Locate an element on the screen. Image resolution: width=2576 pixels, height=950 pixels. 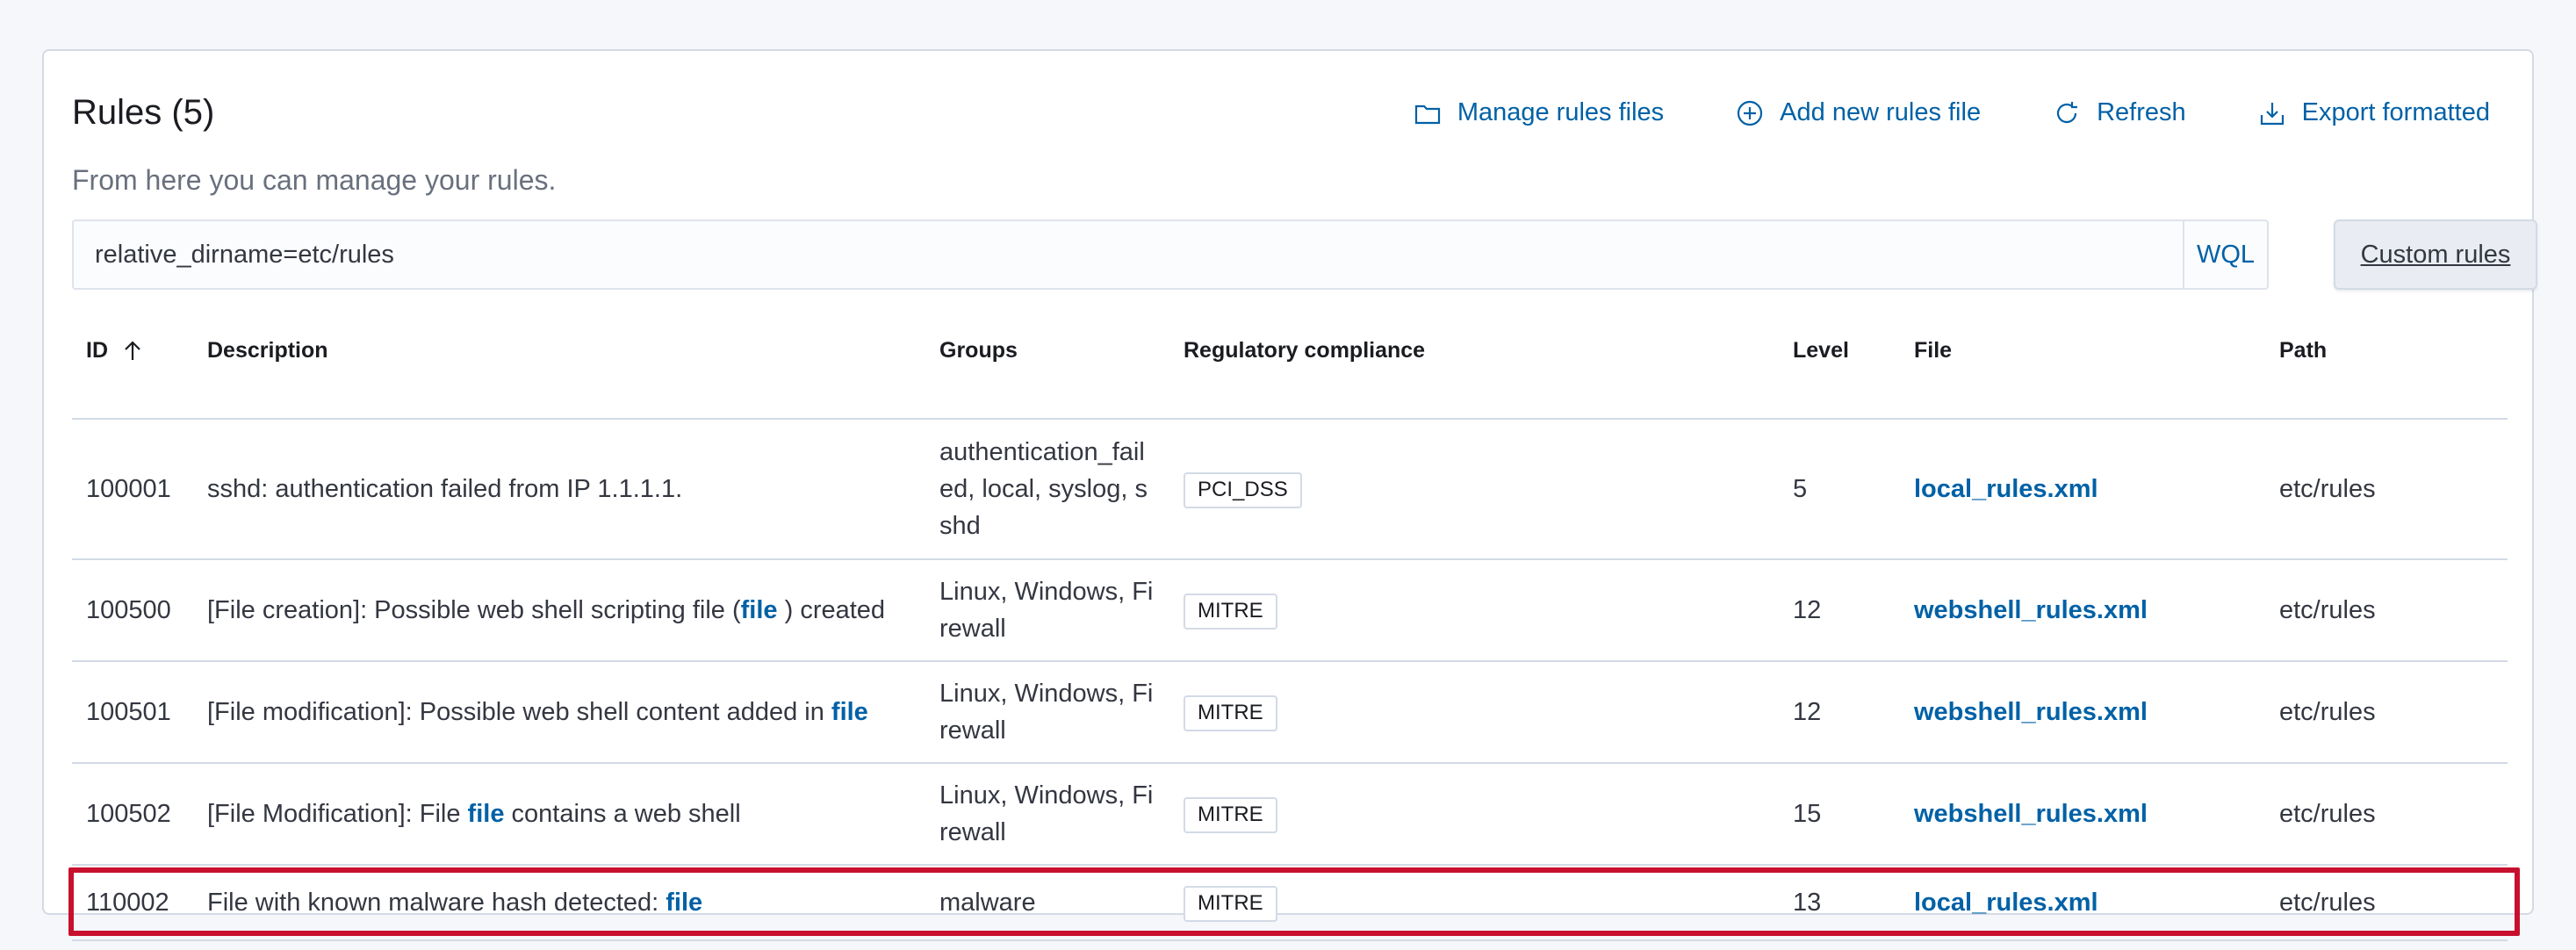
cell-id-text: 100502 is located at coordinates (128, 814).